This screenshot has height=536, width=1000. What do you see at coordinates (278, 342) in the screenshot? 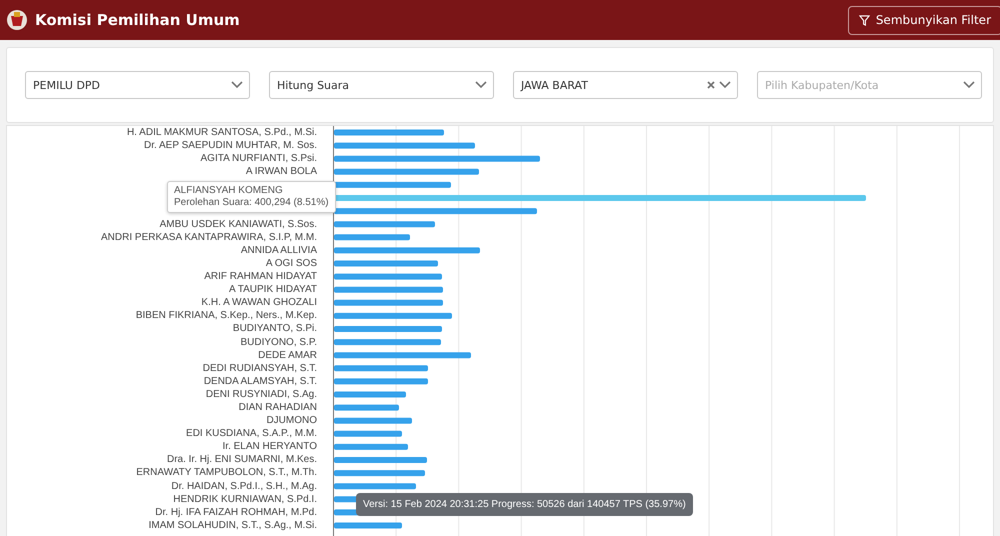
I see `candidate-name: BUDIYONO, S.P.` at bounding box center [278, 342].